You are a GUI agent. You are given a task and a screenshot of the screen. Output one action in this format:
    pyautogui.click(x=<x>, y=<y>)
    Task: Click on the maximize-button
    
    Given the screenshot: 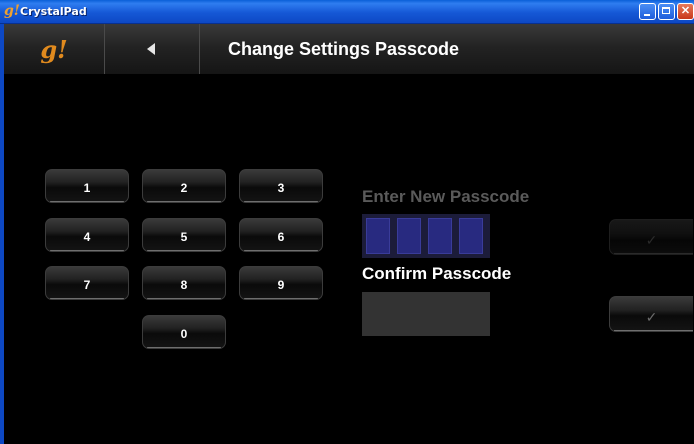 What is the action you would take?
    pyautogui.click(x=666, y=11)
    